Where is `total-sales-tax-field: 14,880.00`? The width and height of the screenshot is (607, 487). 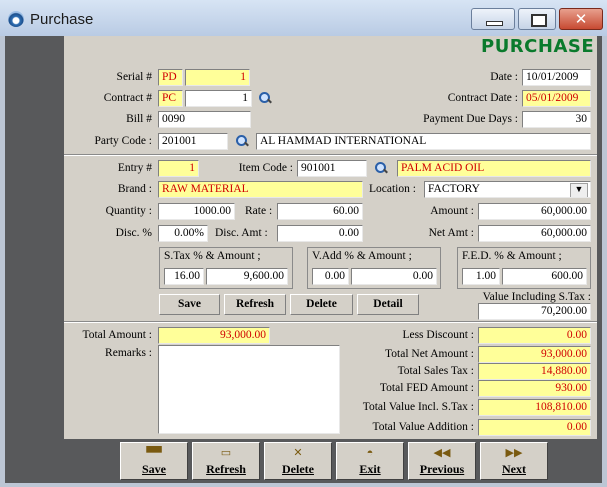
total-sales-tax-field: 14,880.00 is located at coordinates (534, 371).